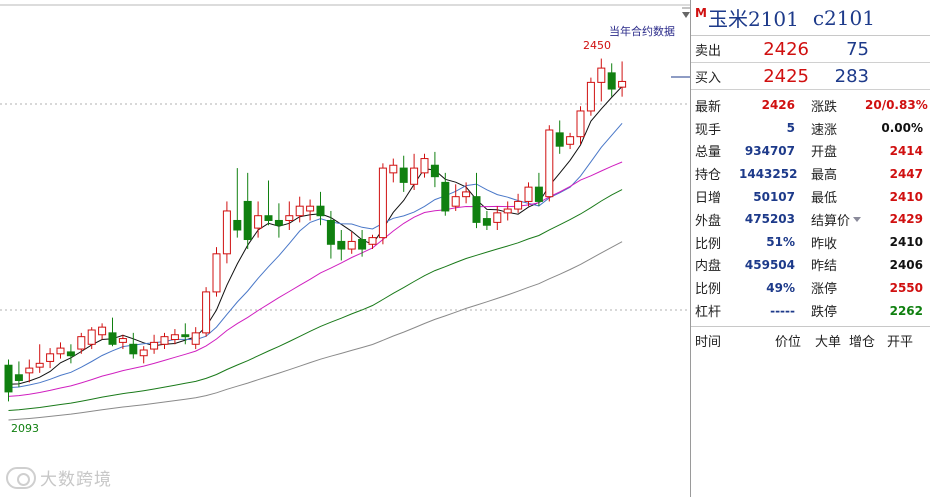 Image resolution: width=930 pixels, height=497 pixels. What do you see at coordinates (900, 342) in the screenshot?
I see `tape-col-openclose: 开平` at bounding box center [900, 342].